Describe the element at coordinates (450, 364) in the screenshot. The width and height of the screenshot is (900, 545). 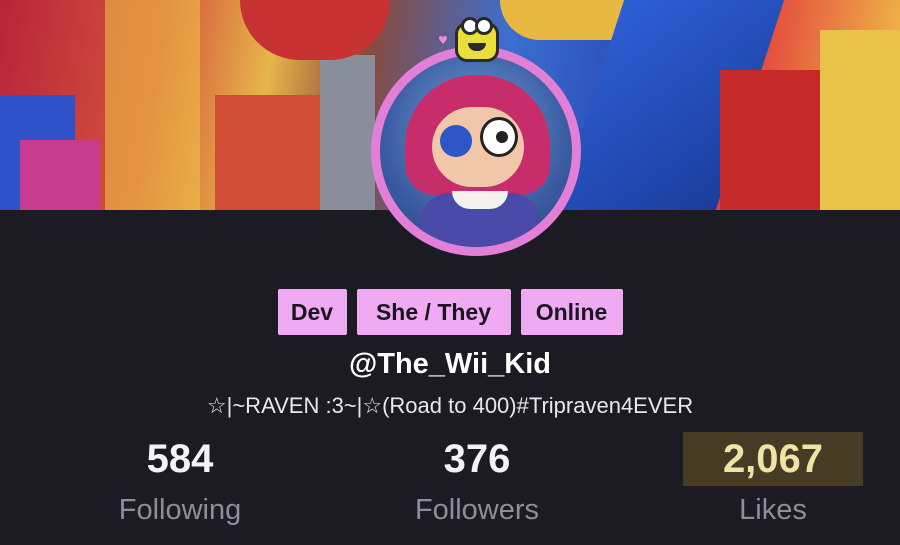
I see `username: @The_Wii_Kid` at that location.